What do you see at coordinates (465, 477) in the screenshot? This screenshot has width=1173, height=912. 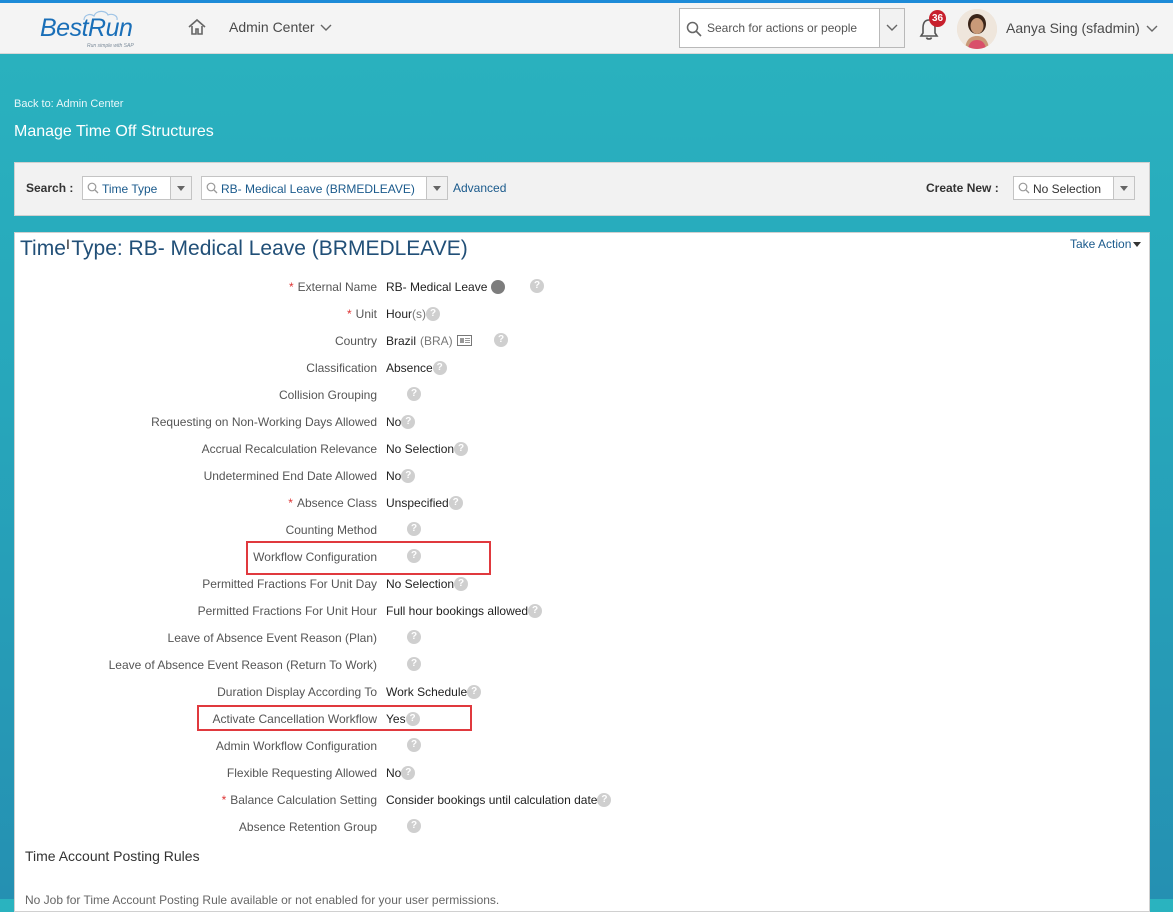 I see `field-row-undetermined-end-date-allowed: Undetermined End Date Allowed No?` at bounding box center [465, 477].